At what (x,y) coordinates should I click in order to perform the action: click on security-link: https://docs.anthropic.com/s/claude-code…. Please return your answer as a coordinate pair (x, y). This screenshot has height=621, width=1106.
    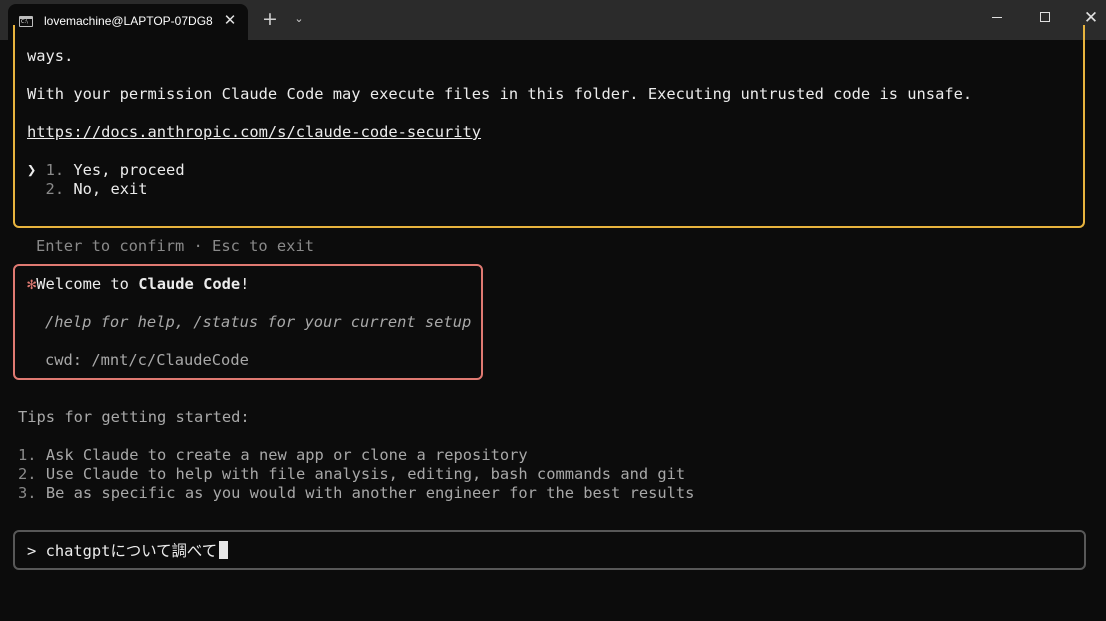
    Looking at the image, I should click on (254, 132).